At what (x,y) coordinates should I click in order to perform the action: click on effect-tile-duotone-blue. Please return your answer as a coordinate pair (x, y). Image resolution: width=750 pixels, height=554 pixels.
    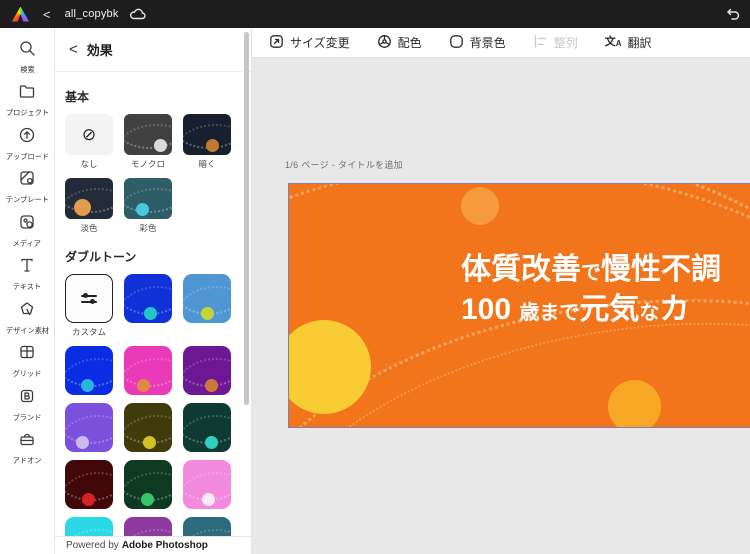
    Looking at the image, I should click on (148, 298).